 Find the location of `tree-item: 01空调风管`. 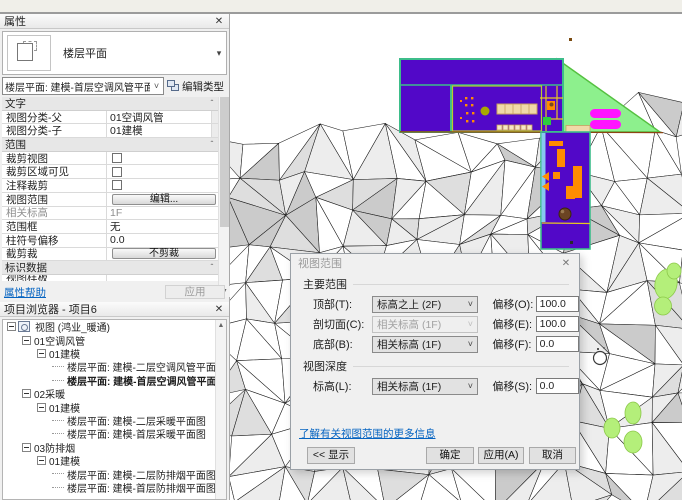

tree-item: 01空调风管 is located at coordinates (114, 340).